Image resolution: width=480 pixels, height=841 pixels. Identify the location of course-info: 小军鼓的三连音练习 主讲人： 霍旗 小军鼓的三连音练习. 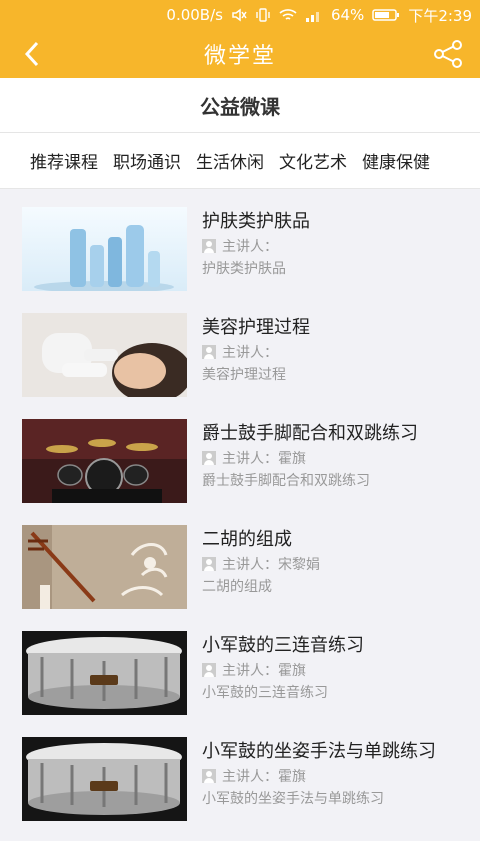
(283, 683).